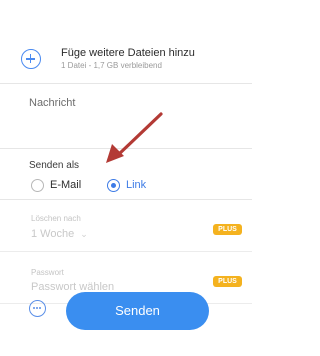 This screenshot has height=356, width=320. What do you see at coordinates (84, 234) in the screenshot?
I see `chevron-down-icon: ⌄` at bounding box center [84, 234].